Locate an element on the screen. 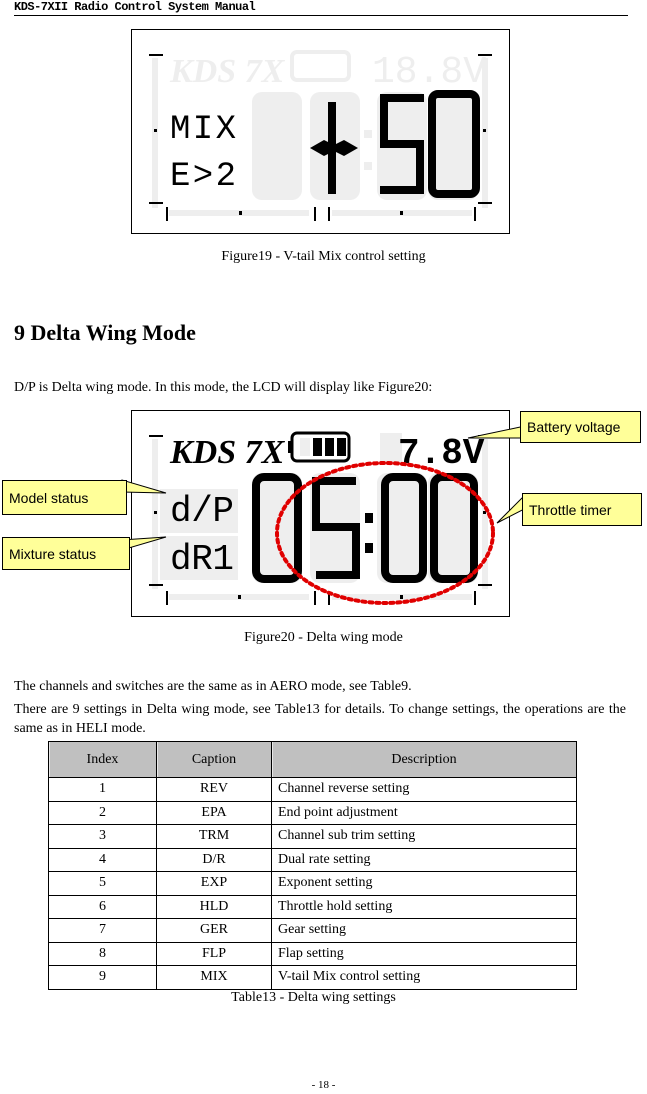 This screenshot has height=1094, width=647. callout-battery-voltage-label: Battery voltage is located at coordinates (574, 427).